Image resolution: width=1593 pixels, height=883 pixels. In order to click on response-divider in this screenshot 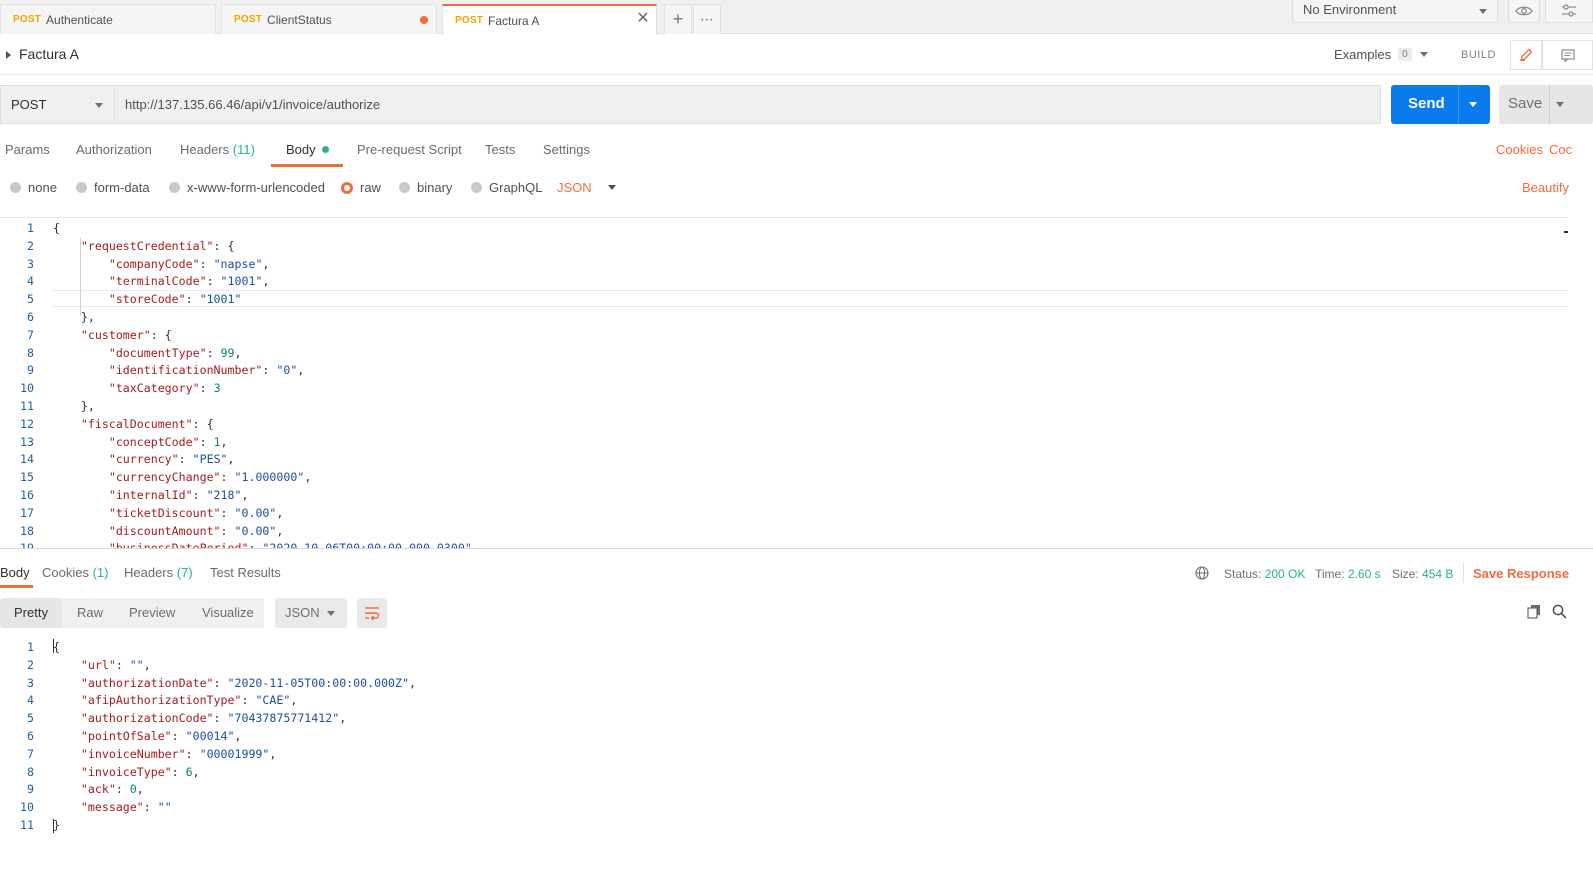, I will do `click(796, 548)`.